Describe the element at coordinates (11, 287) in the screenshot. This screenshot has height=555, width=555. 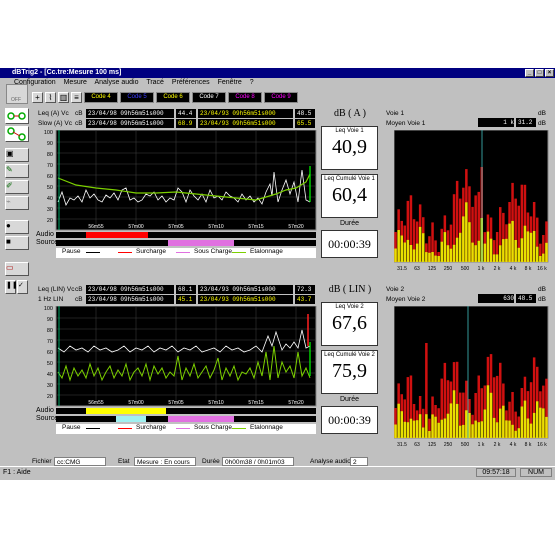
I see `pause-button: ❚❚` at that location.